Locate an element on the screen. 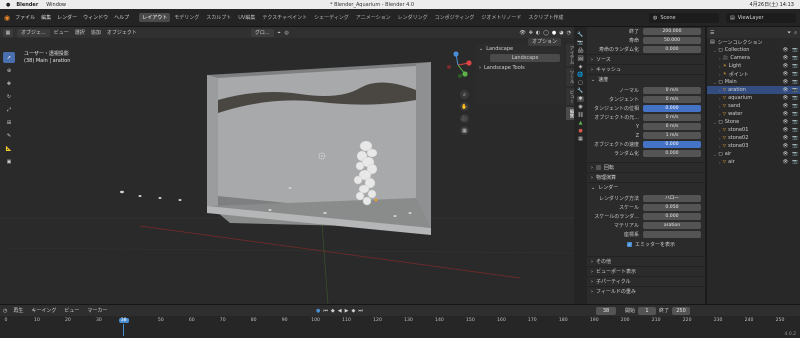  rotation-expand-icon: › is located at coordinates (592, 168).